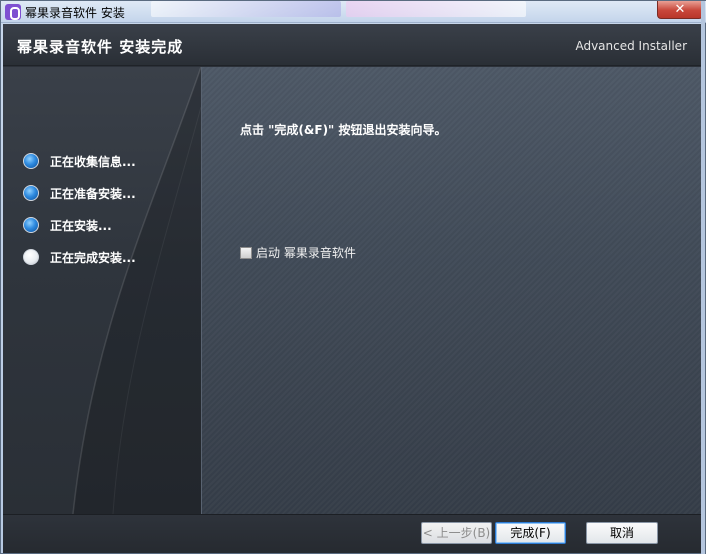  Describe the element at coordinates (31, 257) in the screenshot. I see `step-current-icon` at that location.